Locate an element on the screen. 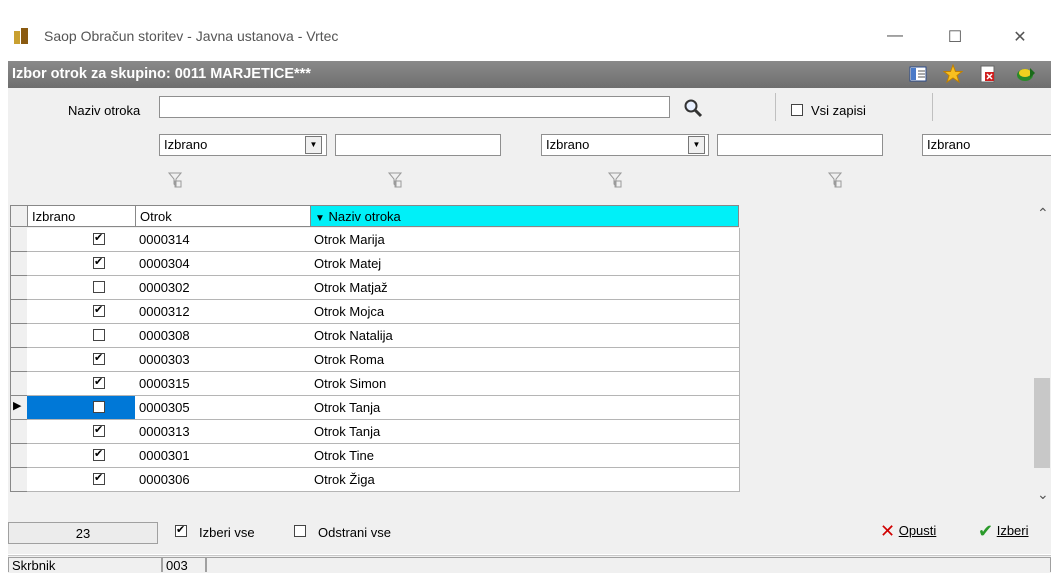 The width and height of the screenshot is (1051, 573). row-indicator: ▶ is located at coordinates (19, 408).